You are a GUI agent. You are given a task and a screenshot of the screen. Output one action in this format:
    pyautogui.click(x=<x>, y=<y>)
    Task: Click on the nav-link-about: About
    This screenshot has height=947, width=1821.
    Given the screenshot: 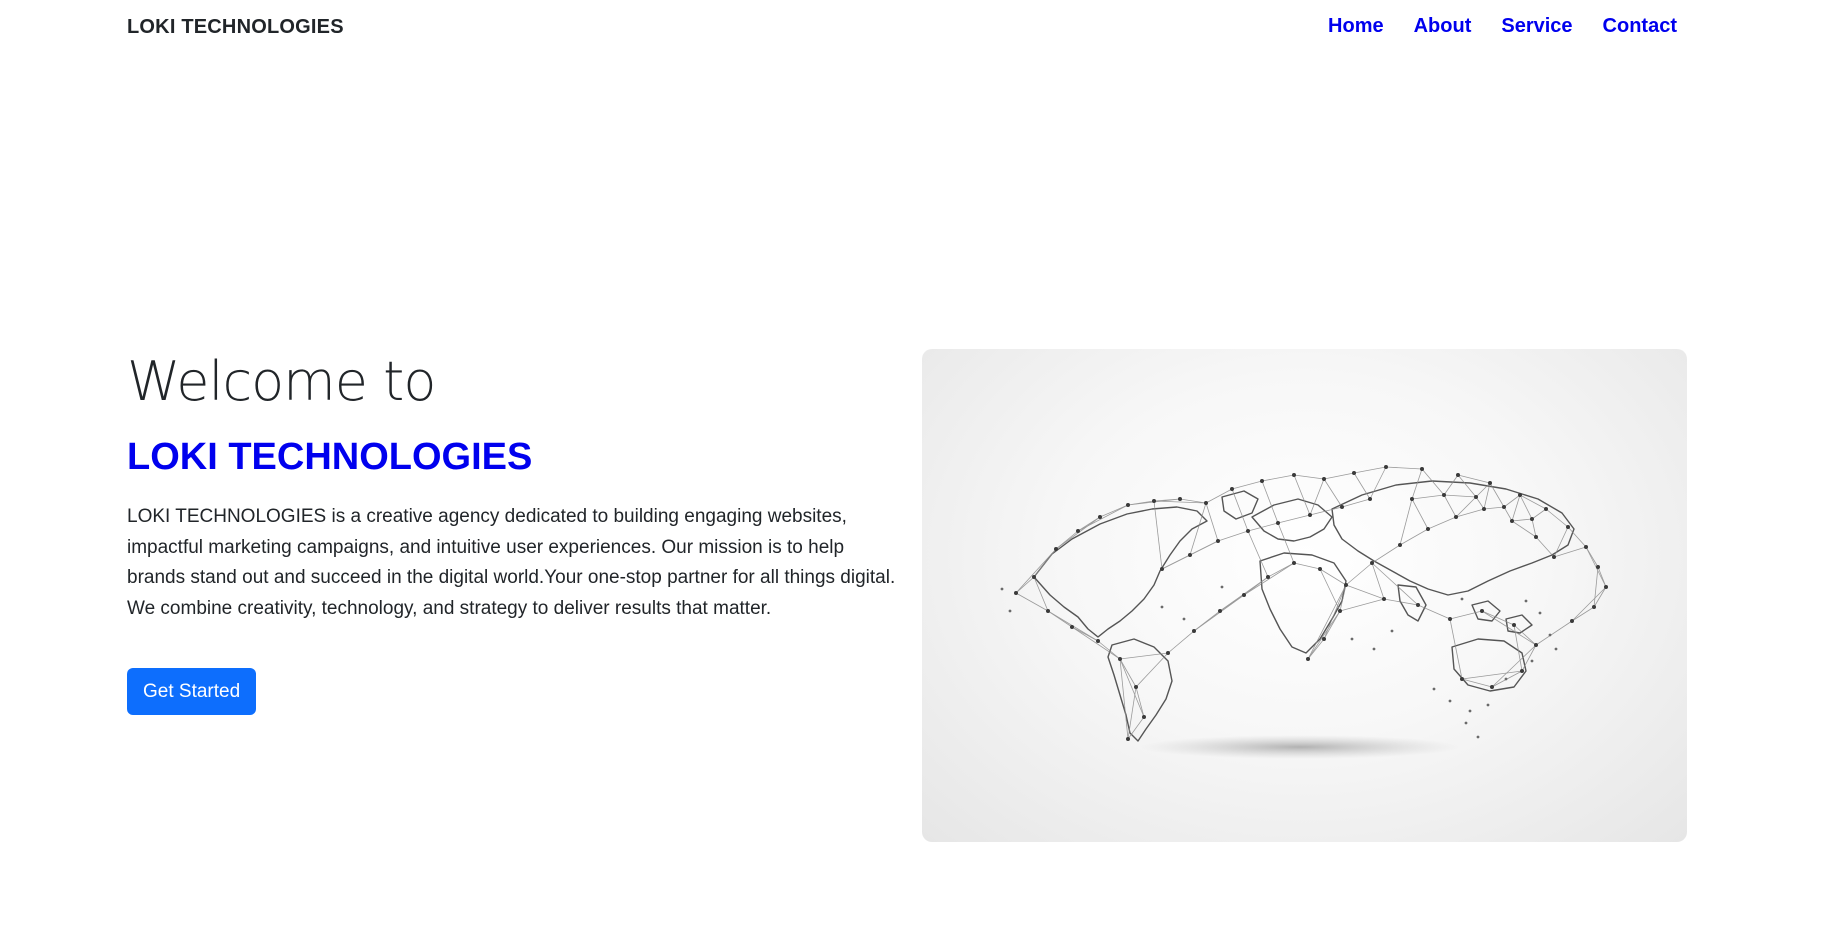 What is the action you would take?
    pyautogui.click(x=1443, y=26)
    